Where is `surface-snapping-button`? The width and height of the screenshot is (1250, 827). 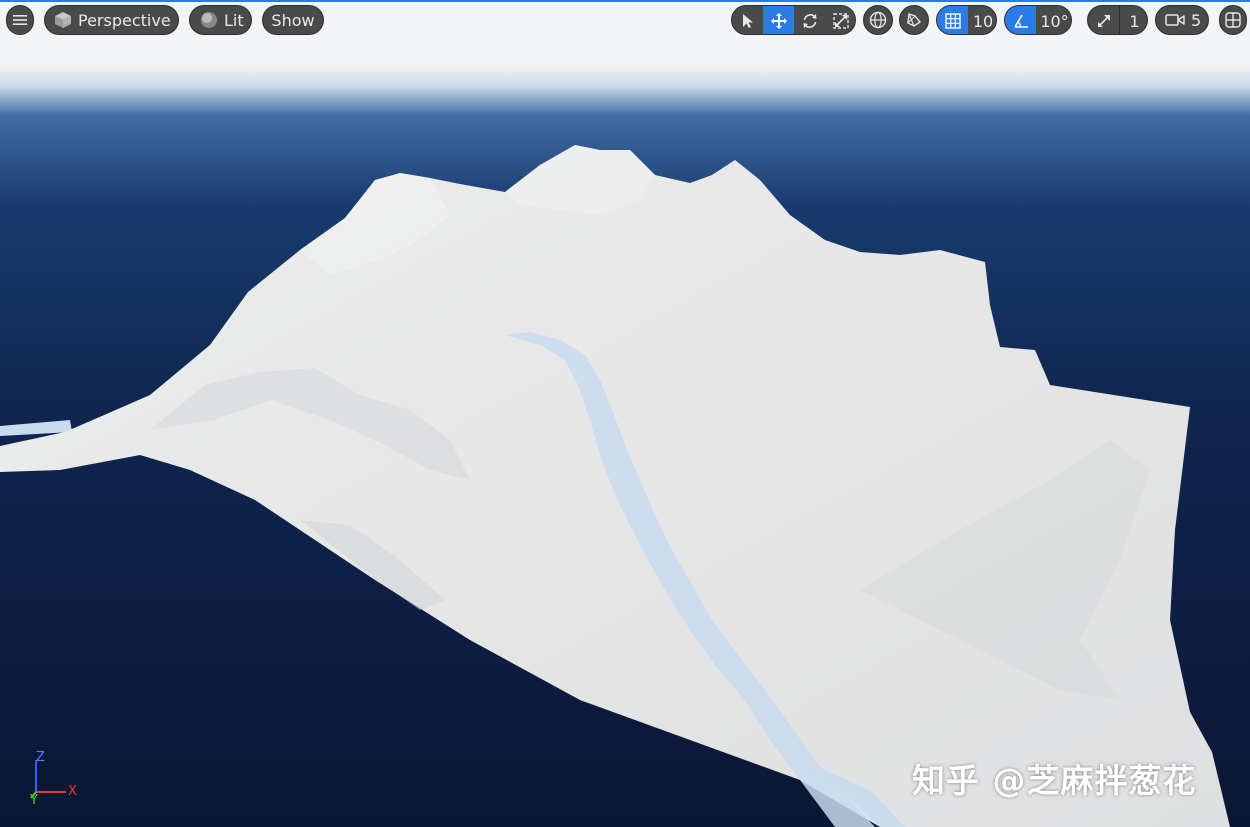 surface-snapping-button is located at coordinates (914, 20).